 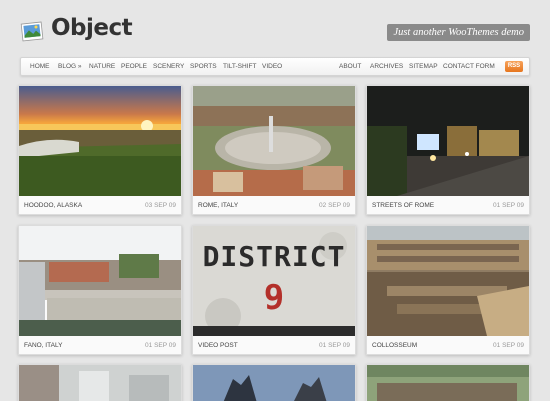 What do you see at coordinates (134, 66) in the screenshot?
I see `nav-people: PEOPLE` at bounding box center [134, 66].